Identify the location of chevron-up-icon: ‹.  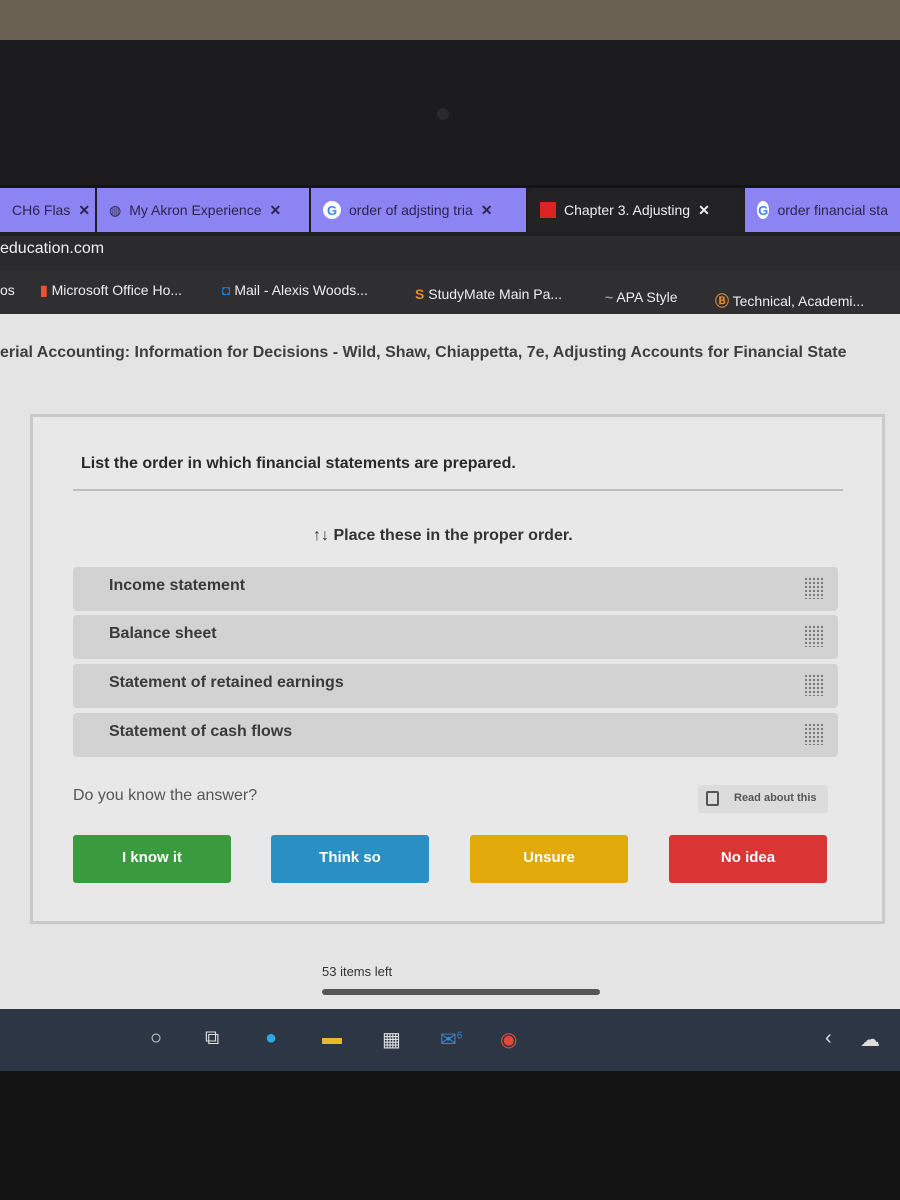
(828, 1038).